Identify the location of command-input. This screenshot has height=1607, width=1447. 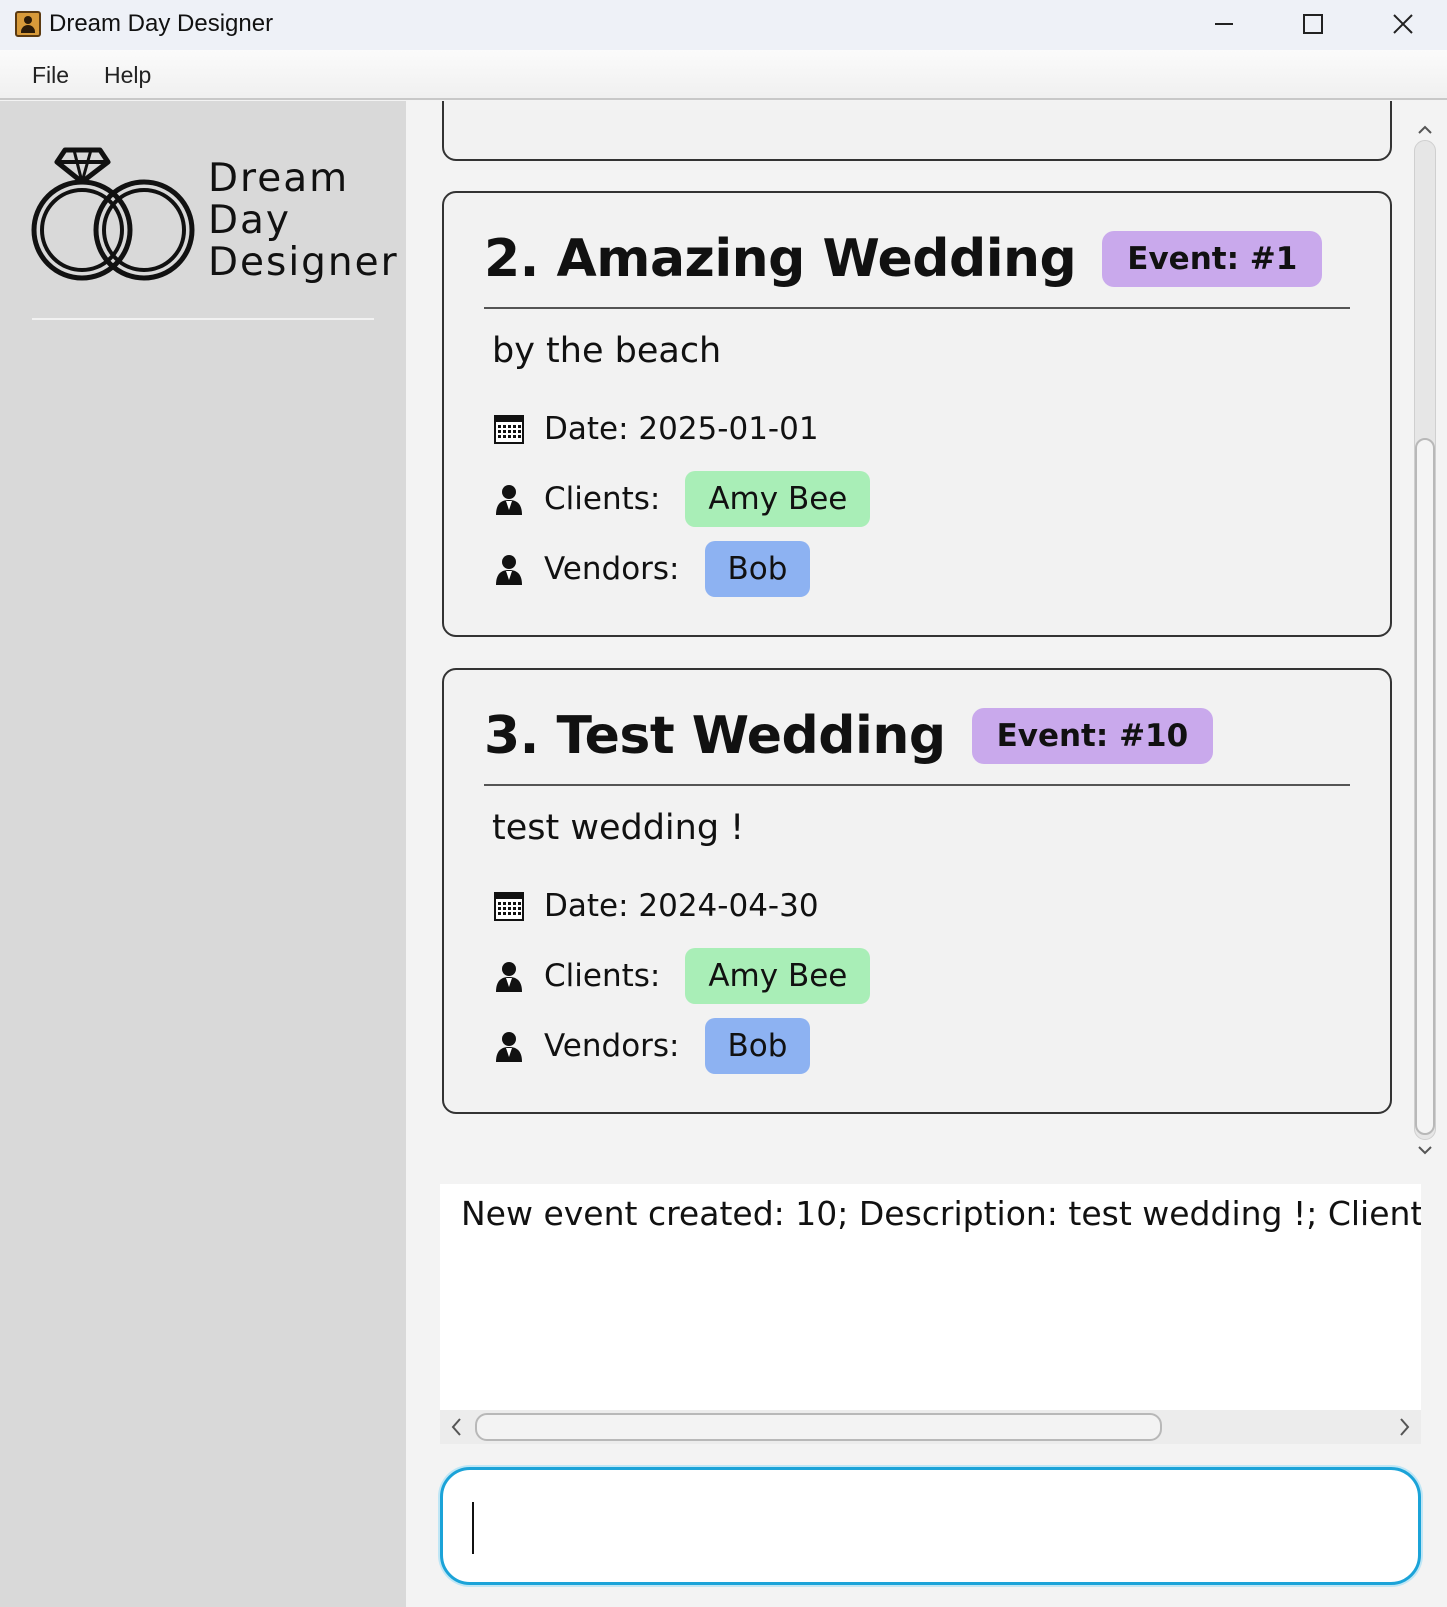
(930, 1526).